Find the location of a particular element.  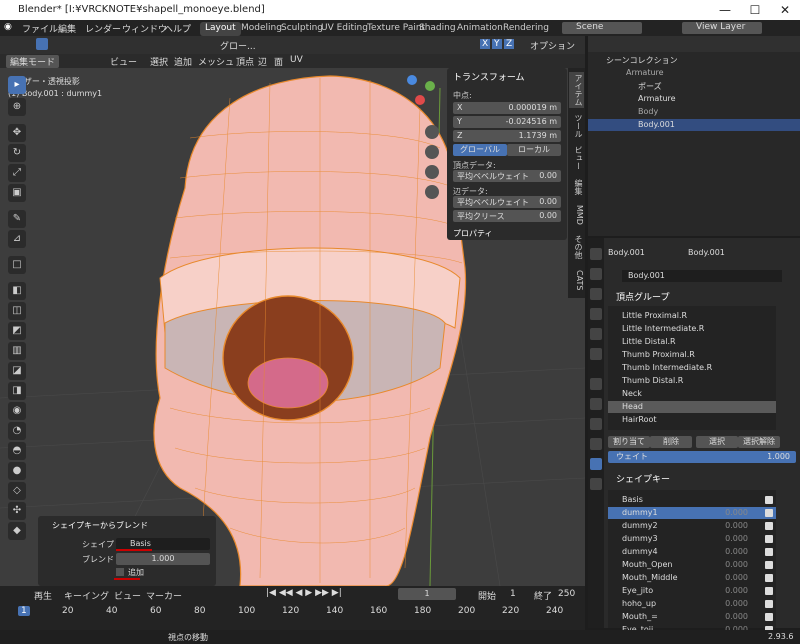

timeline-tick: 240 is located at coordinates (554, 611).